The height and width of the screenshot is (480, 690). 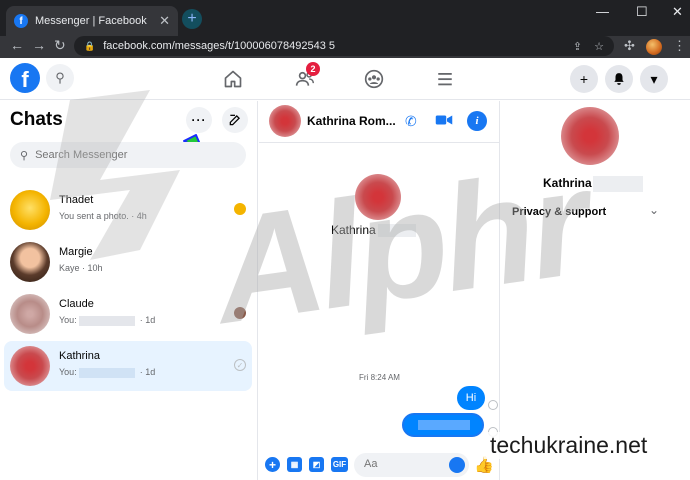 What do you see at coordinates (629, 46) in the screenshot?
I see `extensions-puzzle-icon: ✣` at bounding box center [629, 46].